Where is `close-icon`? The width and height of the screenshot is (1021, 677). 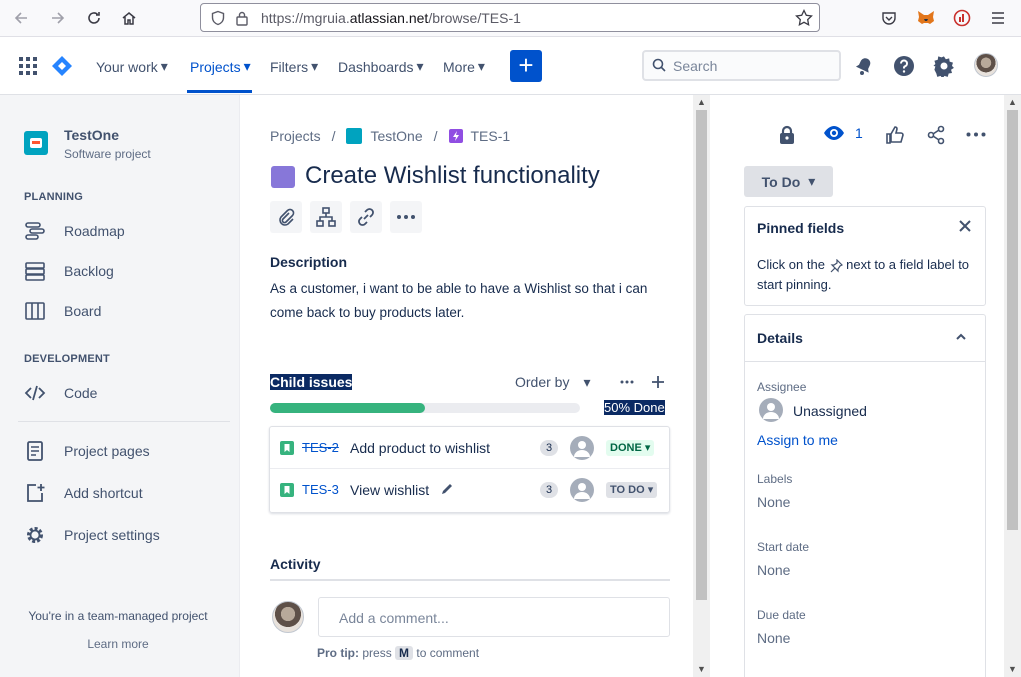 close-icon is located at coordinates (965, 226).